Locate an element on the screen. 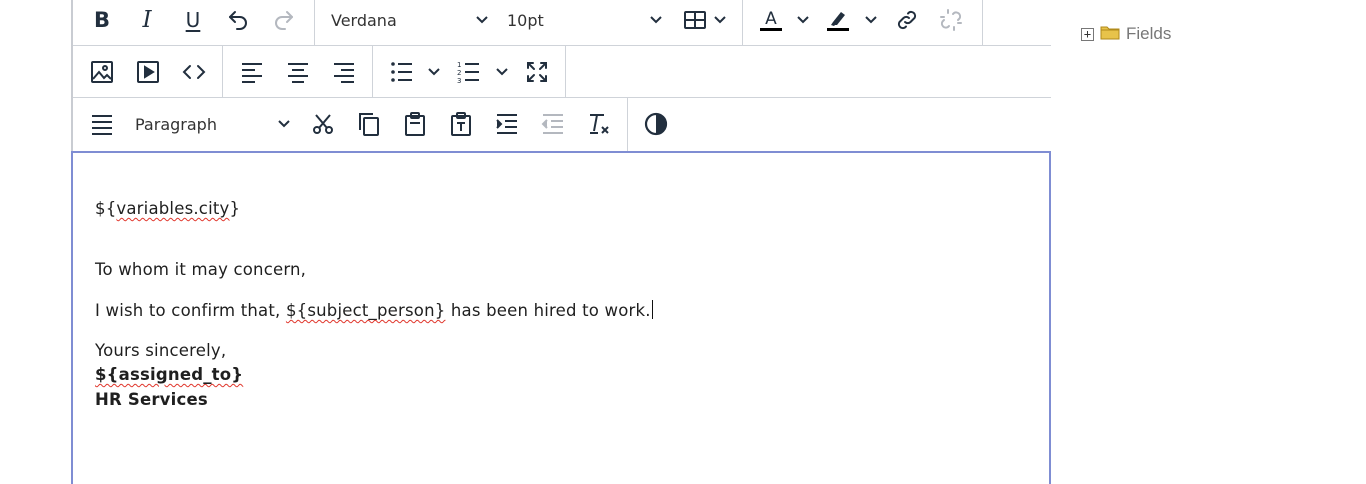 This screenshot has width=1366, height=484. svg-text: A is located at coordinates (771, 19).